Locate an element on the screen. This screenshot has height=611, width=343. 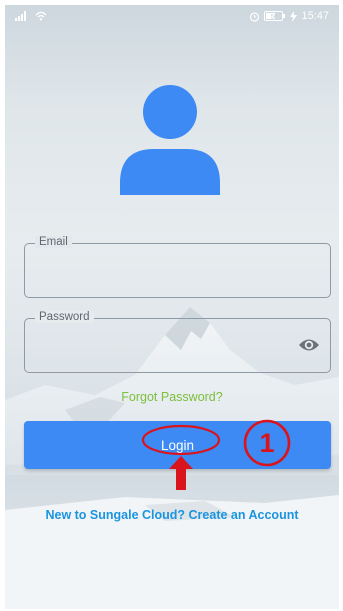
step-number: 1 is located at coordinates (267, 442).